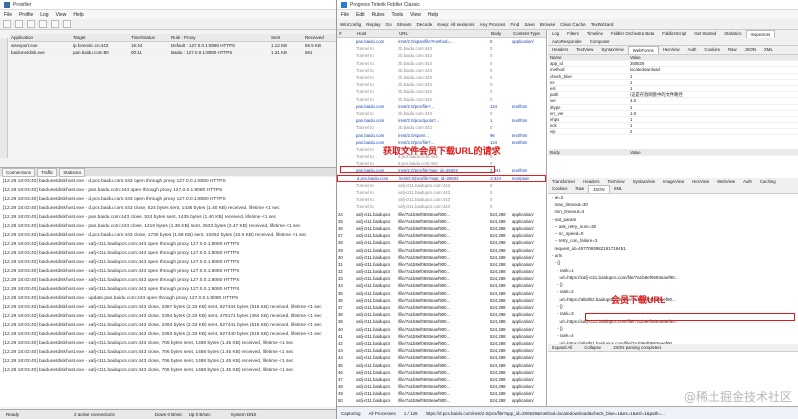 This screenshot has width=798, height=419. I want to click on resp-tab-transformer: Transformer, so click(563, 181).